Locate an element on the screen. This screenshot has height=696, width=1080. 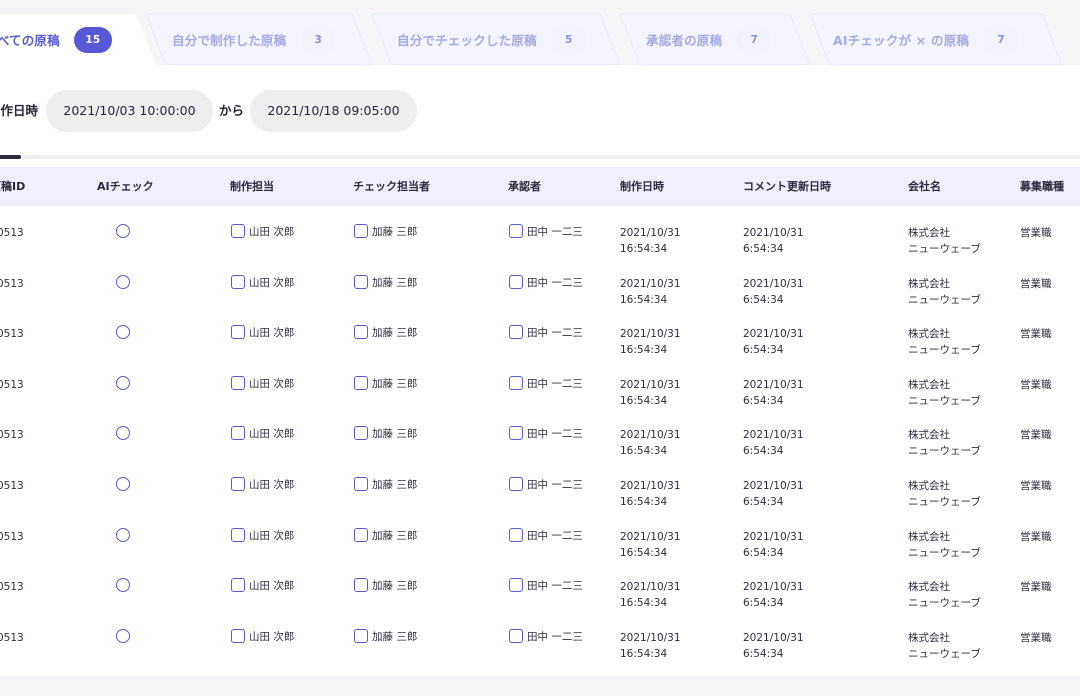
count-badge: 3 is located at coordinates (318, 39).